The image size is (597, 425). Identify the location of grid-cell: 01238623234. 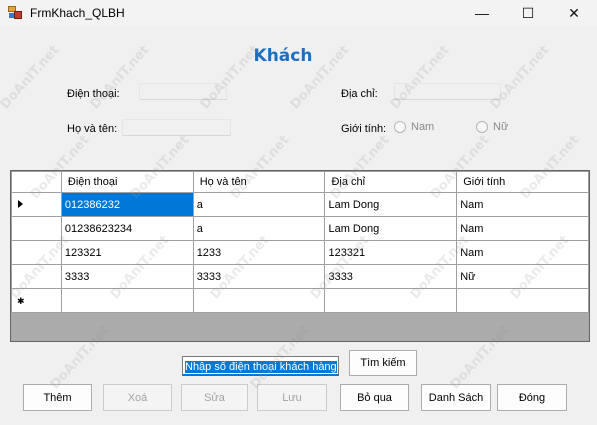
(127, 228).